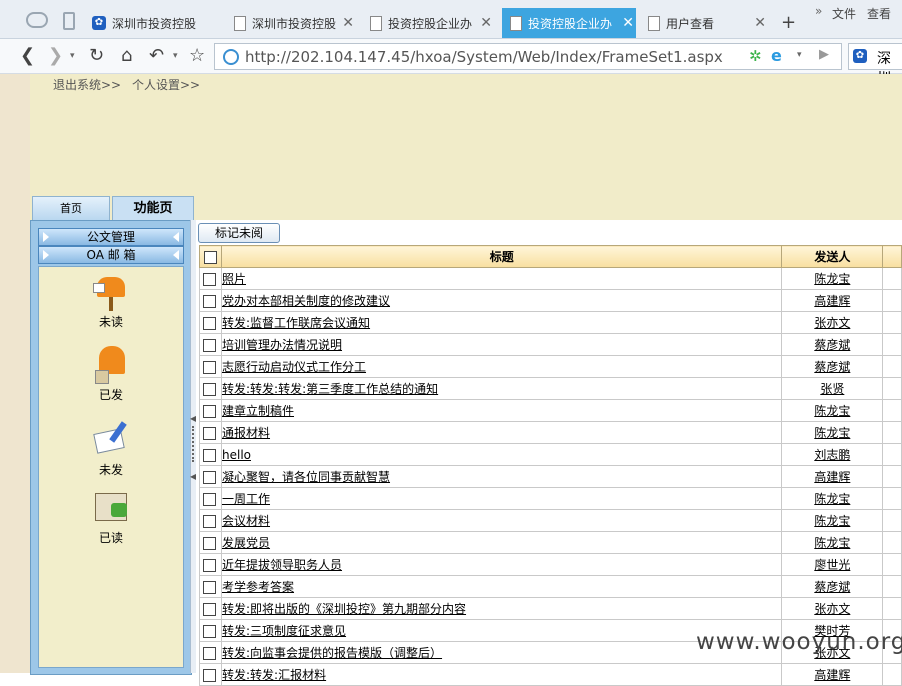 The height and width of the screenshot is (686, 902). What do you see at coordinates (501, 256) in the screenshot?
I see `column-title: 标题` at bounding box center [501, 256].